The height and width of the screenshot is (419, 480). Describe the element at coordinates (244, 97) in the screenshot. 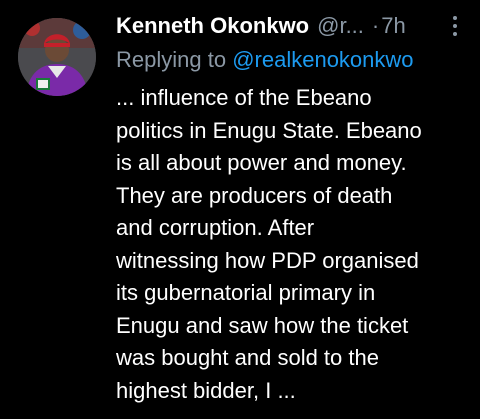

I see `tweet-text-line: ... influence of the Ebeano` at that location.